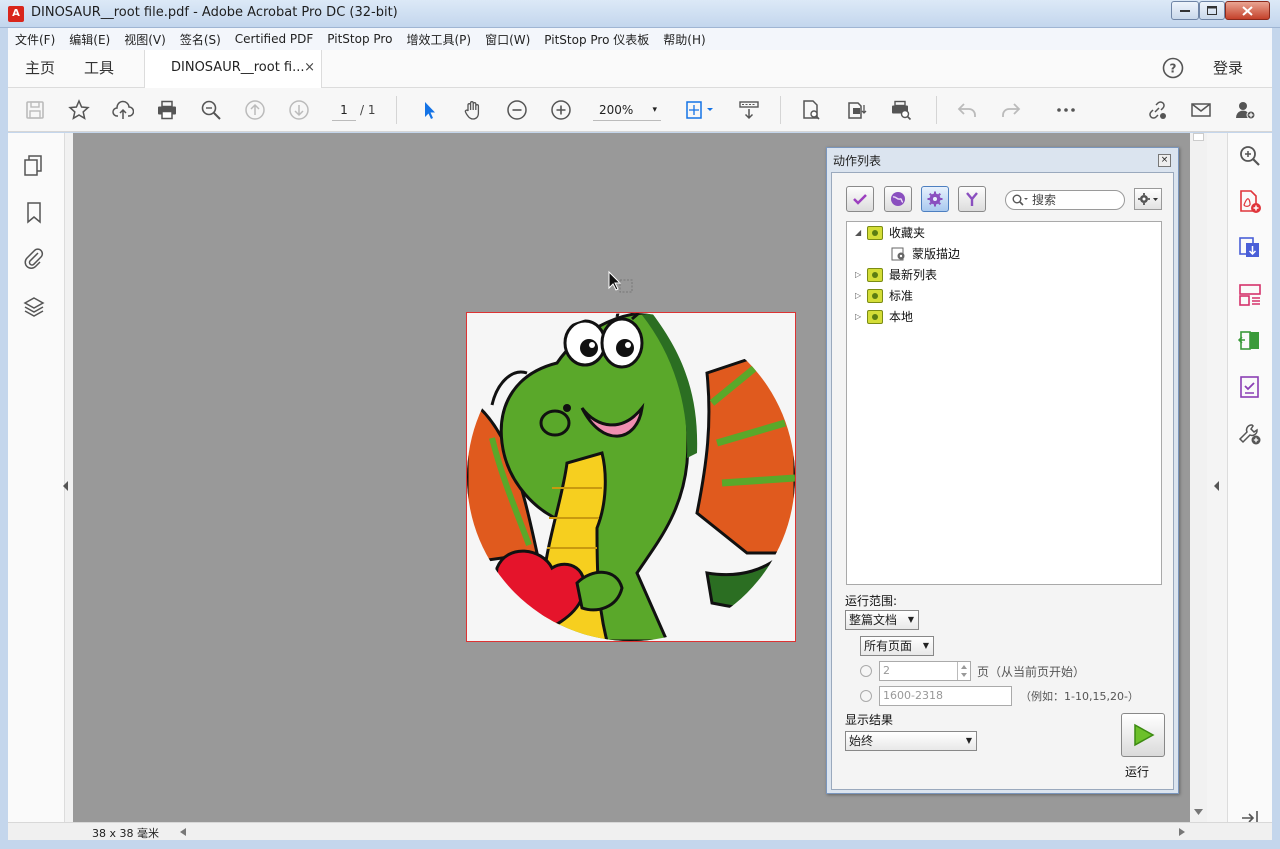  Describe the element at coordinates (888, 646) in the screenshot. I see `pages-select-value: 所有页面` at that location.